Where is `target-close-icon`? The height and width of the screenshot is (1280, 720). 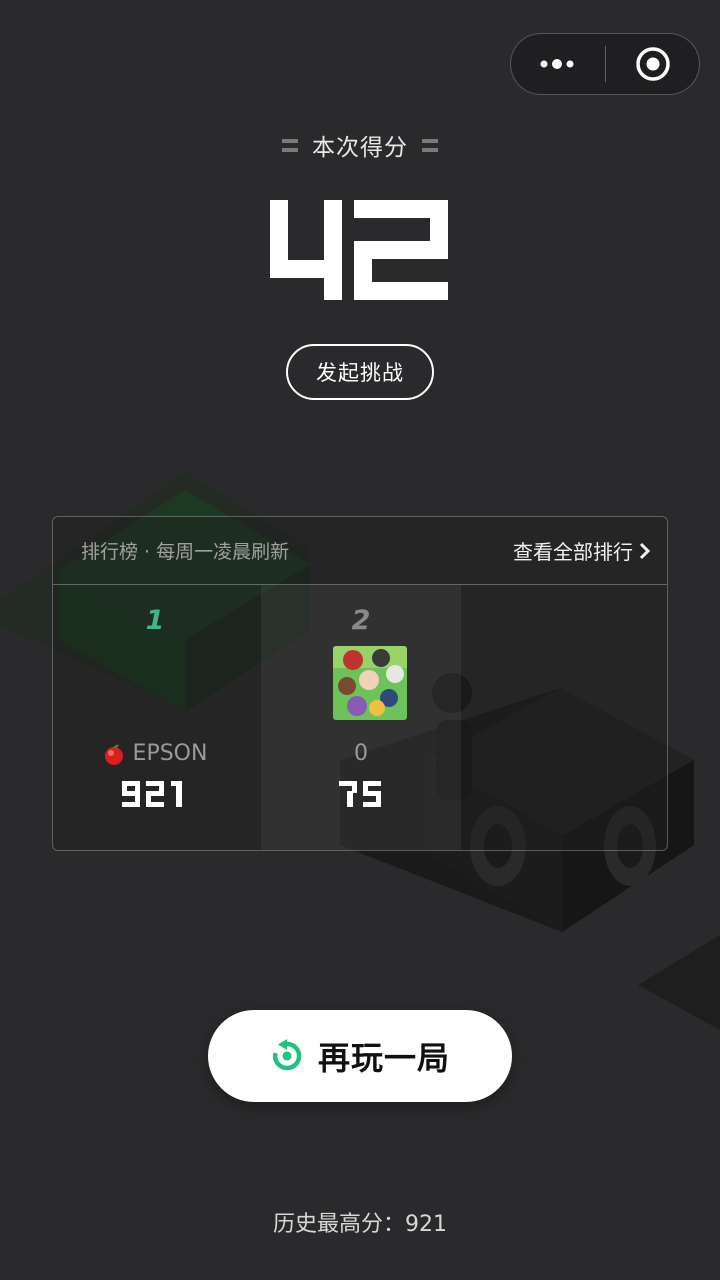
target-close-icon is located at coordinates (653, 64).